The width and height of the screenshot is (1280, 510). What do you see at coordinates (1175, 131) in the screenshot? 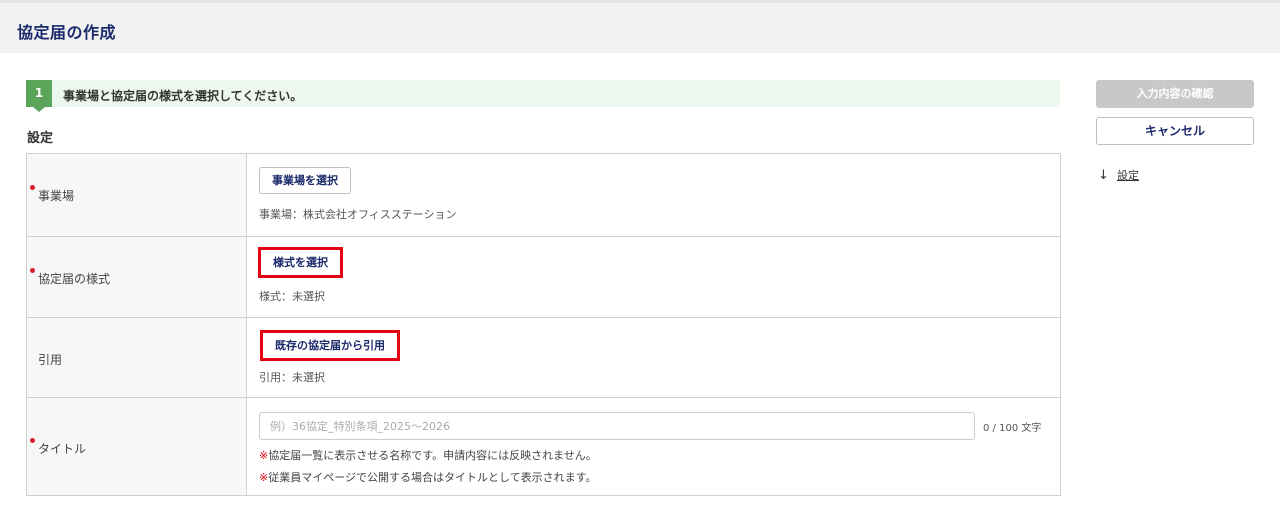
I see `cancel-button: キャンセル` at bounding box center [1175, 131].